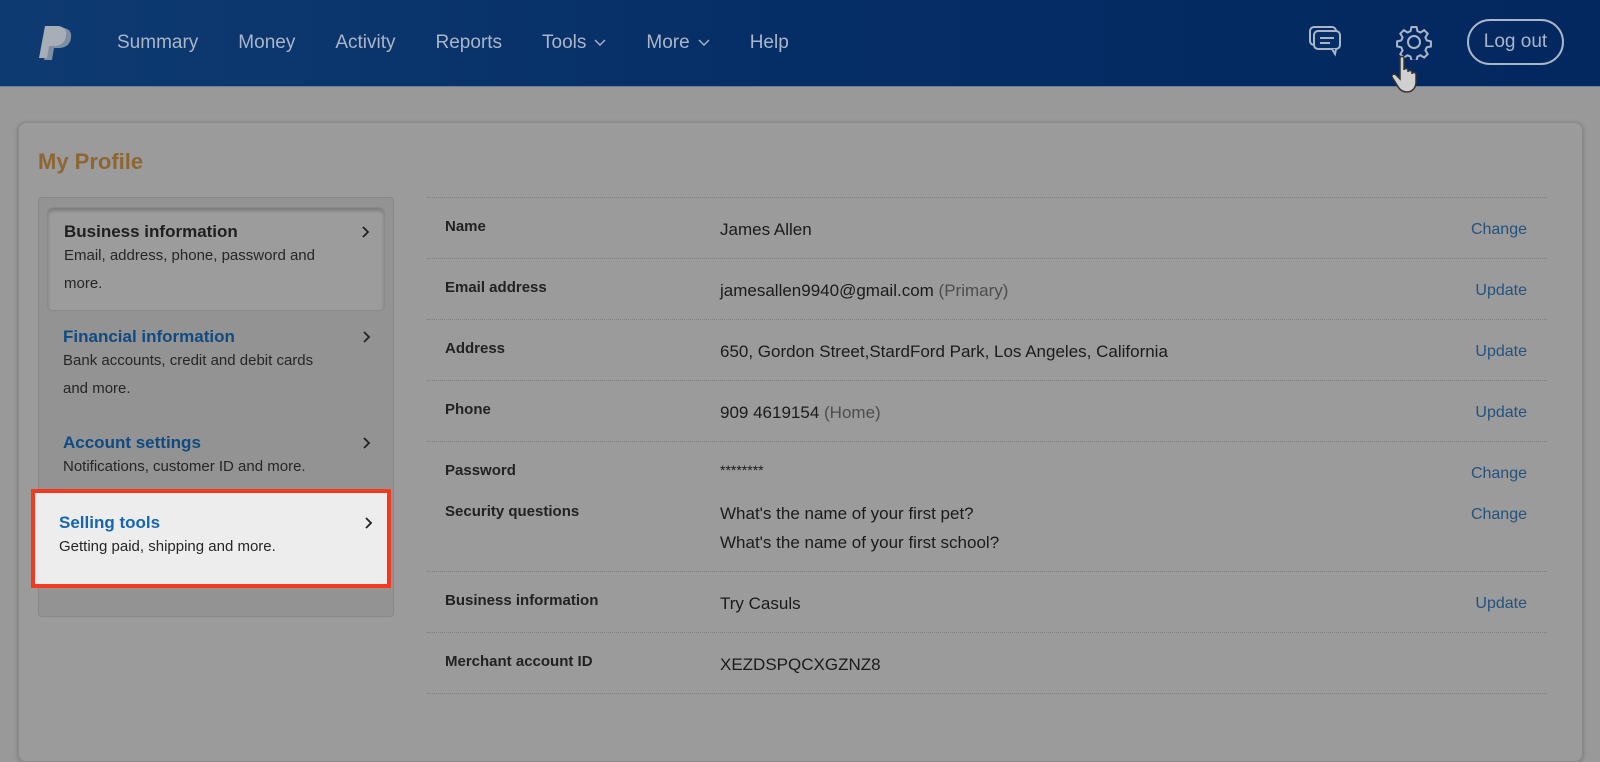 This screenshot has height=762, width=1600. I want to click on change-name-link: Change, so click(1499, 230).